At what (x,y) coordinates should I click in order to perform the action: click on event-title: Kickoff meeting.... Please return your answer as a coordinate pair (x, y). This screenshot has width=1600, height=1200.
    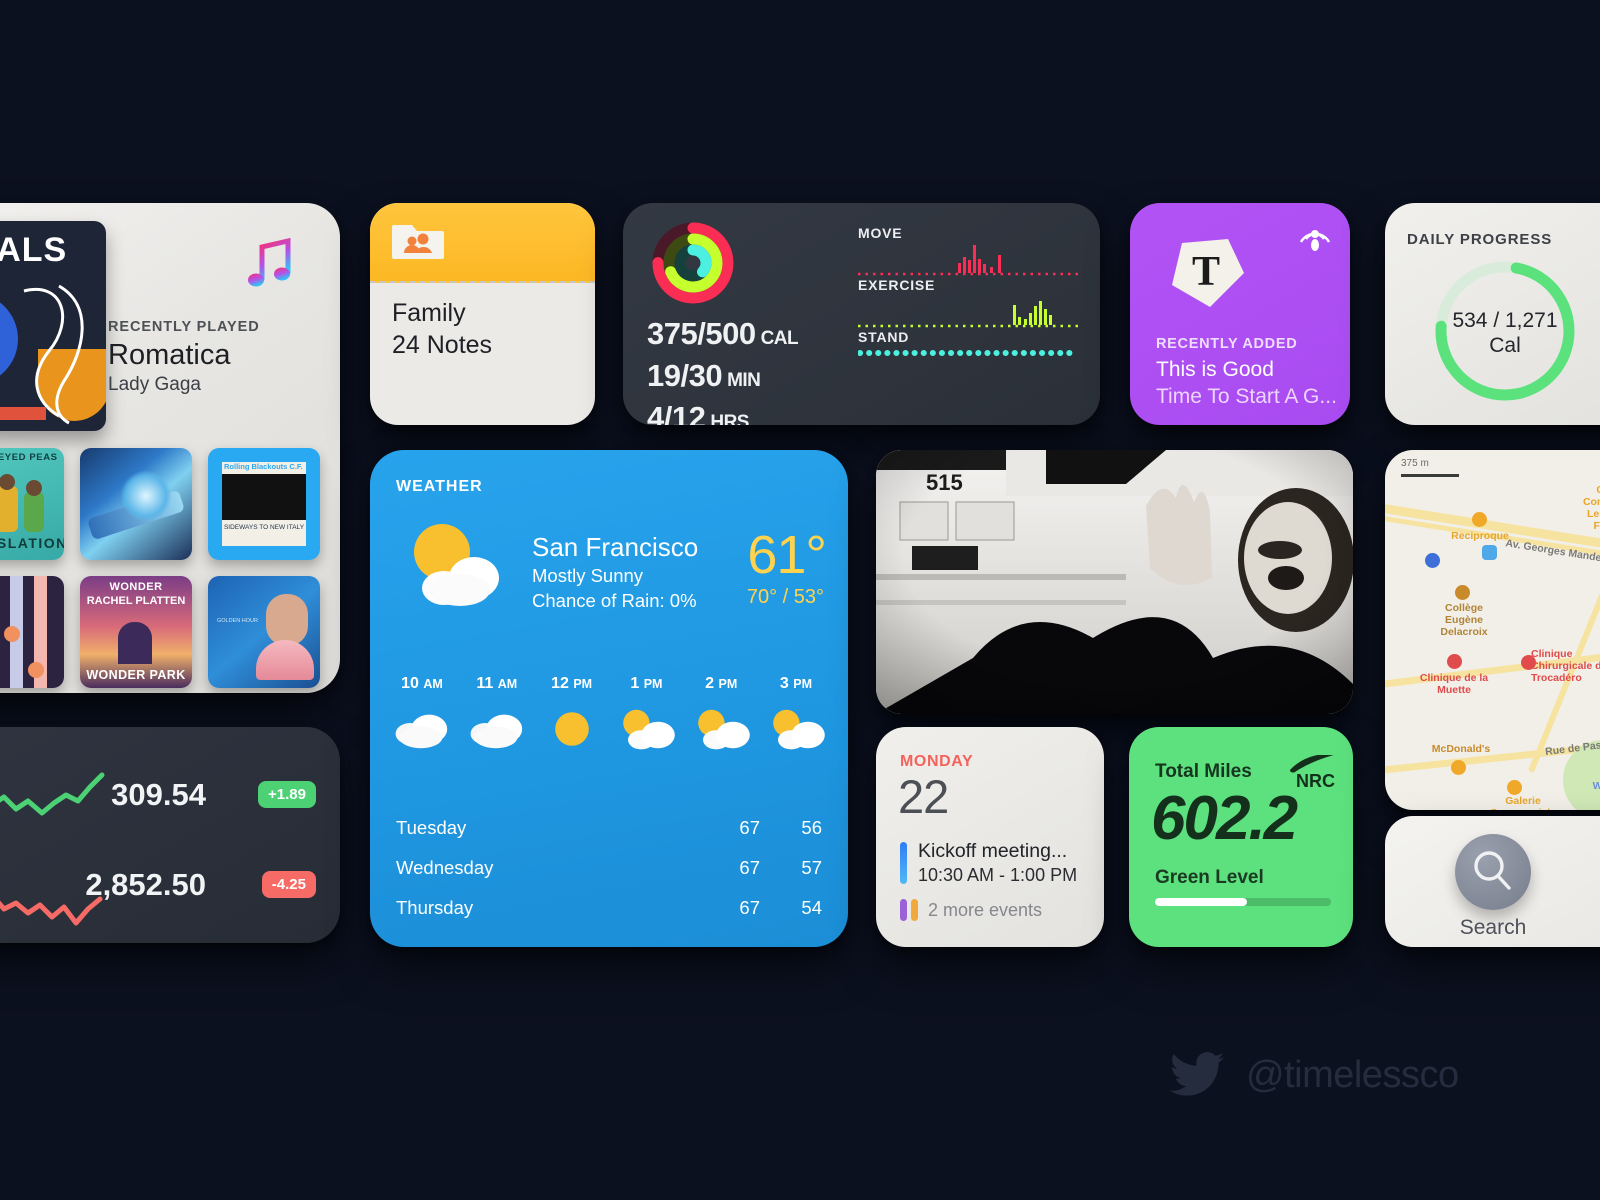
    Looking at the image, I should click on (993, 851).